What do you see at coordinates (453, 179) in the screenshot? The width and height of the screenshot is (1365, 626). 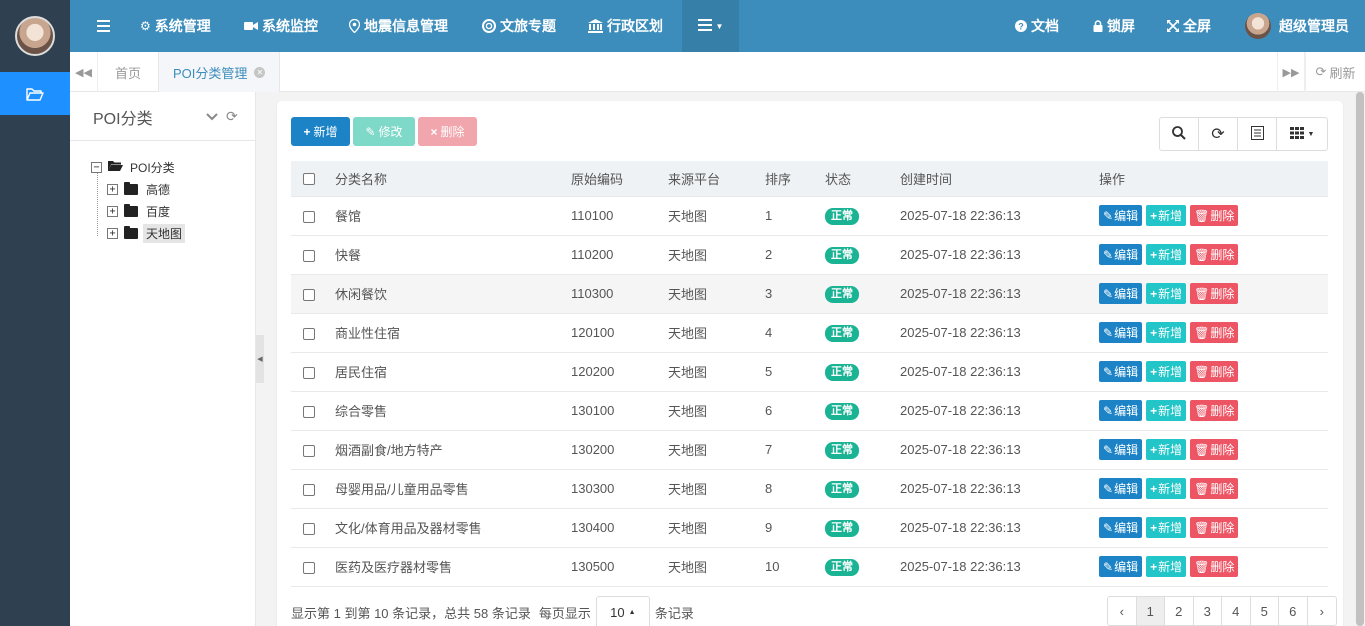 I see `col-name: 分类名称` at bounding box center [453, 179].